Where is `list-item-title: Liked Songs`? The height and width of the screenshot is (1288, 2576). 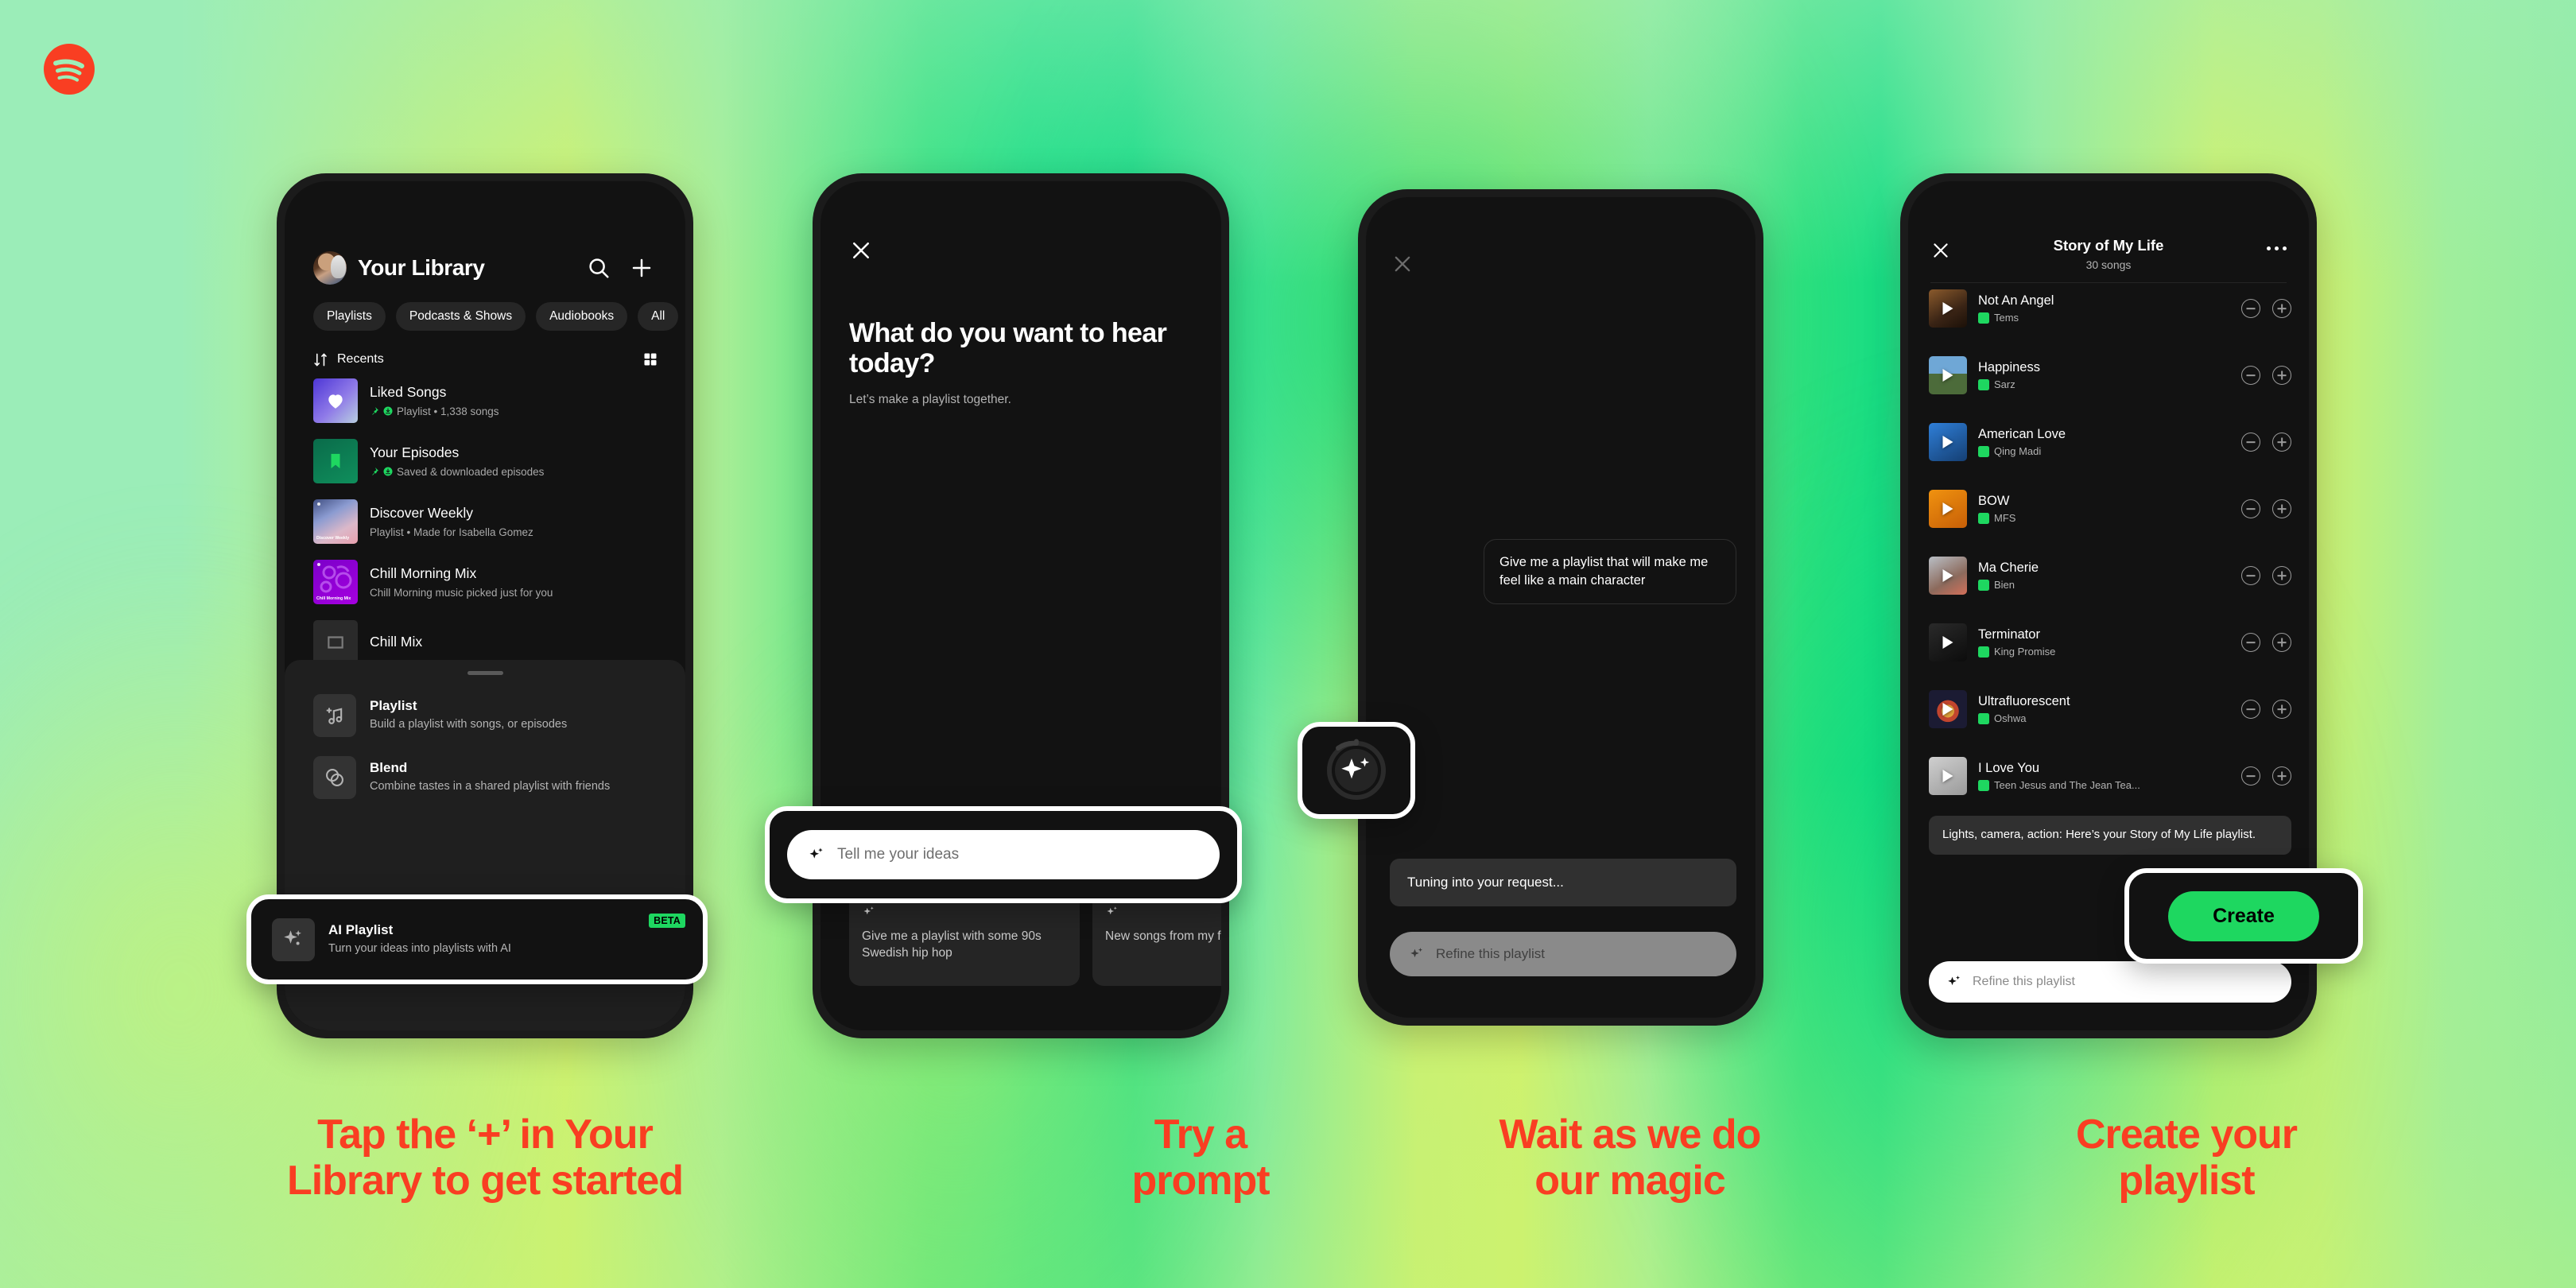
list-item-title: Liked Songs is located at coordinates (408, 393).